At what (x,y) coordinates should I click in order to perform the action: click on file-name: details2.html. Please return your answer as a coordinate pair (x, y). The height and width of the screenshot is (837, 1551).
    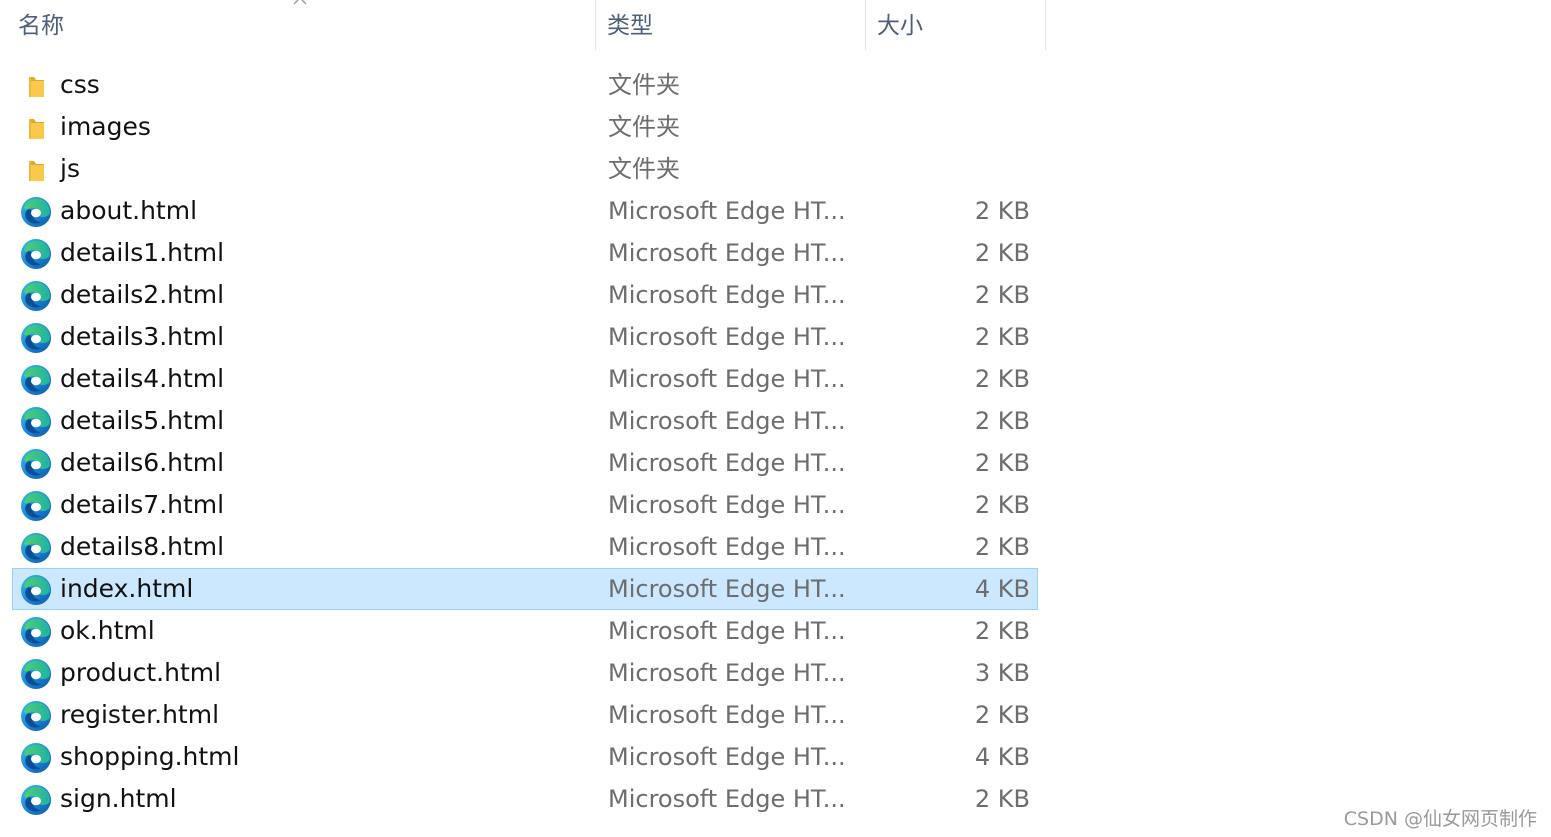
    Looking at the image, I should click on (142, 294).